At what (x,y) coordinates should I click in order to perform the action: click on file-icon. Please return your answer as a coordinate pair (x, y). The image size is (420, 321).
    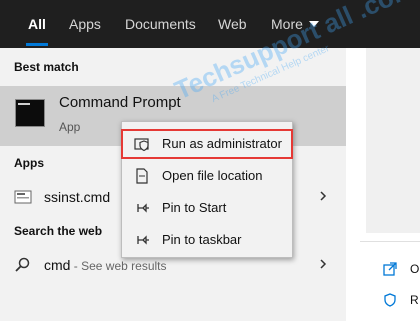
    Looking at the image, I should click on (23, 197).